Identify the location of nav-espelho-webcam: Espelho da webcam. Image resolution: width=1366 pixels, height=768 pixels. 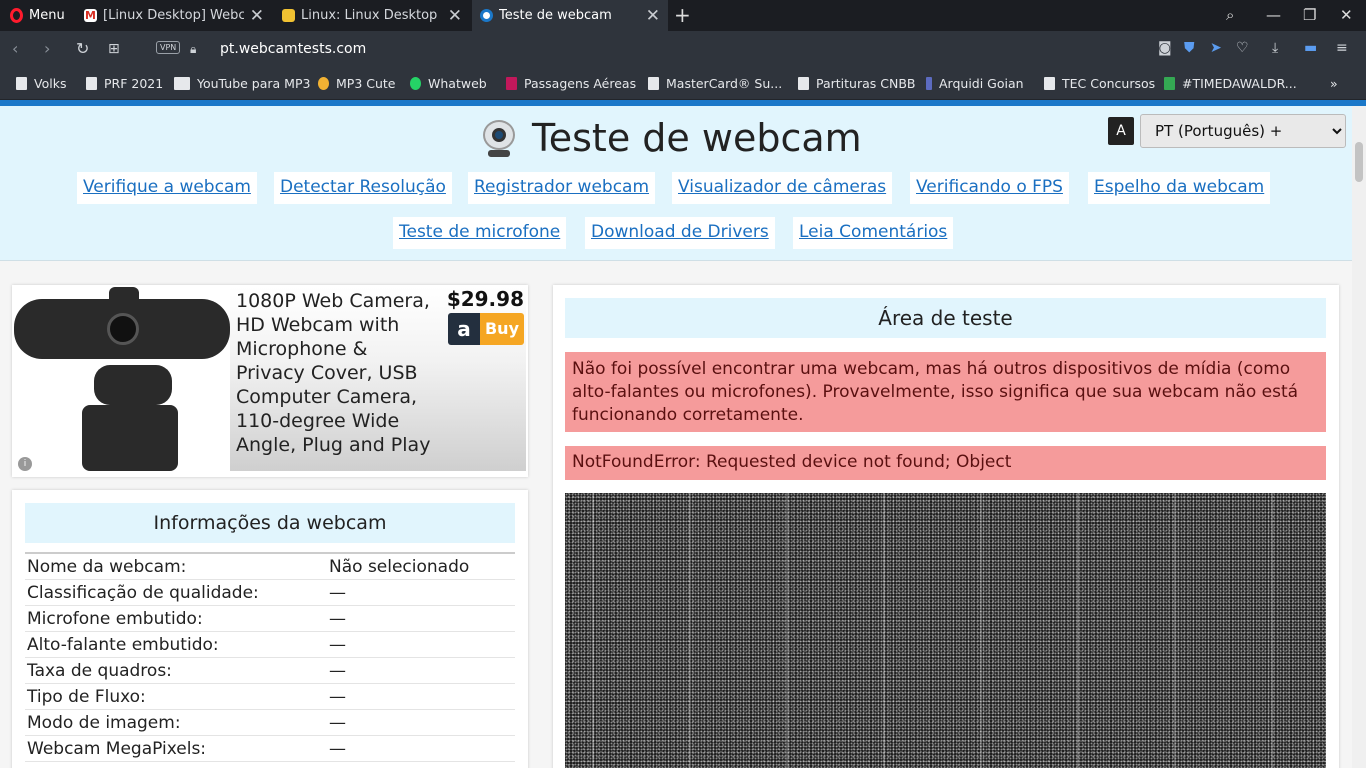
(1179, 188).